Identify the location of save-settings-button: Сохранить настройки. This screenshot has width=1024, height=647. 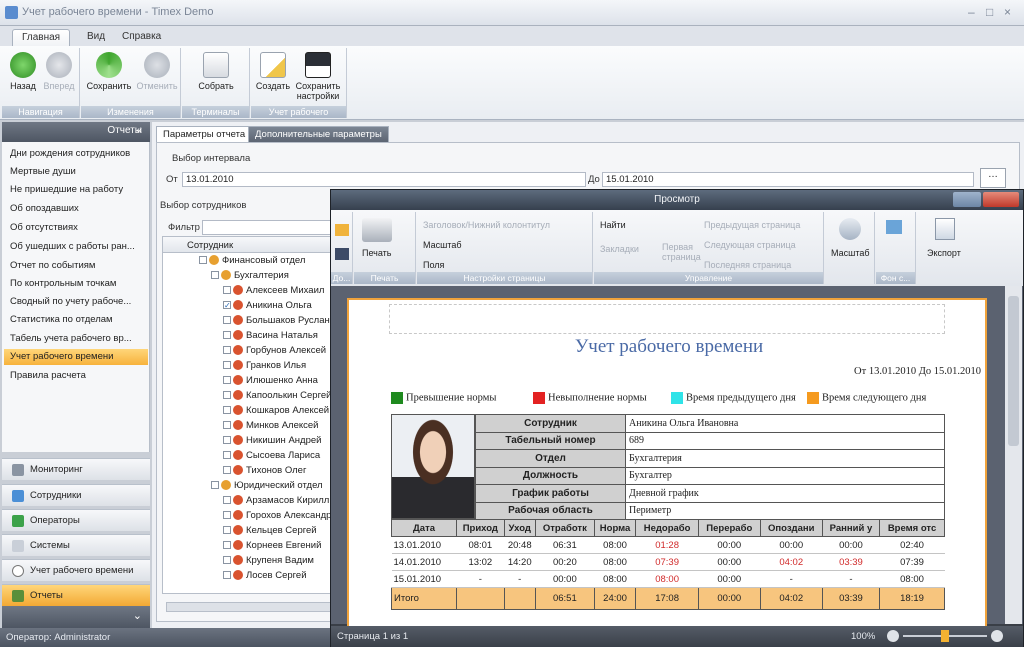
(318, 76).